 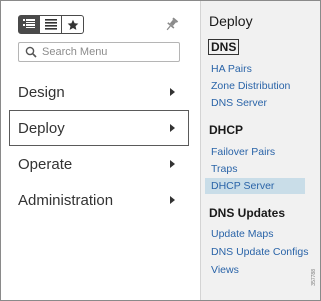 I want to click on link-dns-server: DNS Server, so click(x=239, y=103).